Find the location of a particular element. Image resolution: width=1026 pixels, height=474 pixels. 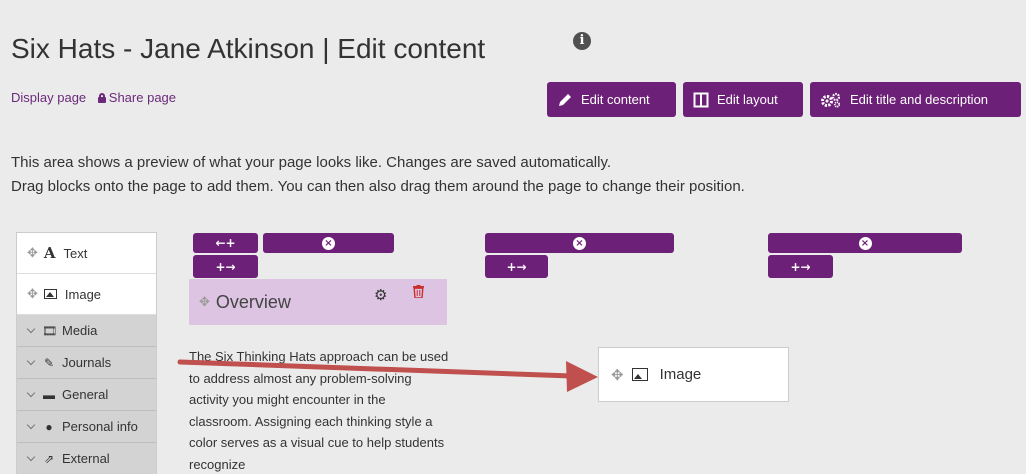

external-link-icon: ⇗ is located at coordinates (49, 458).